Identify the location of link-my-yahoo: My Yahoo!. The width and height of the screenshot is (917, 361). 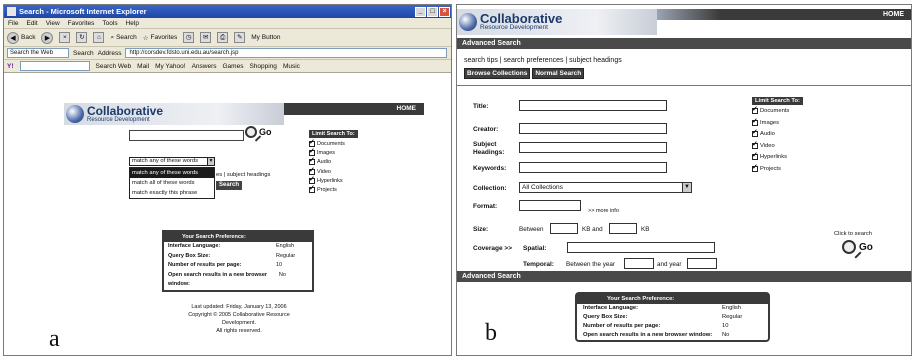
(170, 66).